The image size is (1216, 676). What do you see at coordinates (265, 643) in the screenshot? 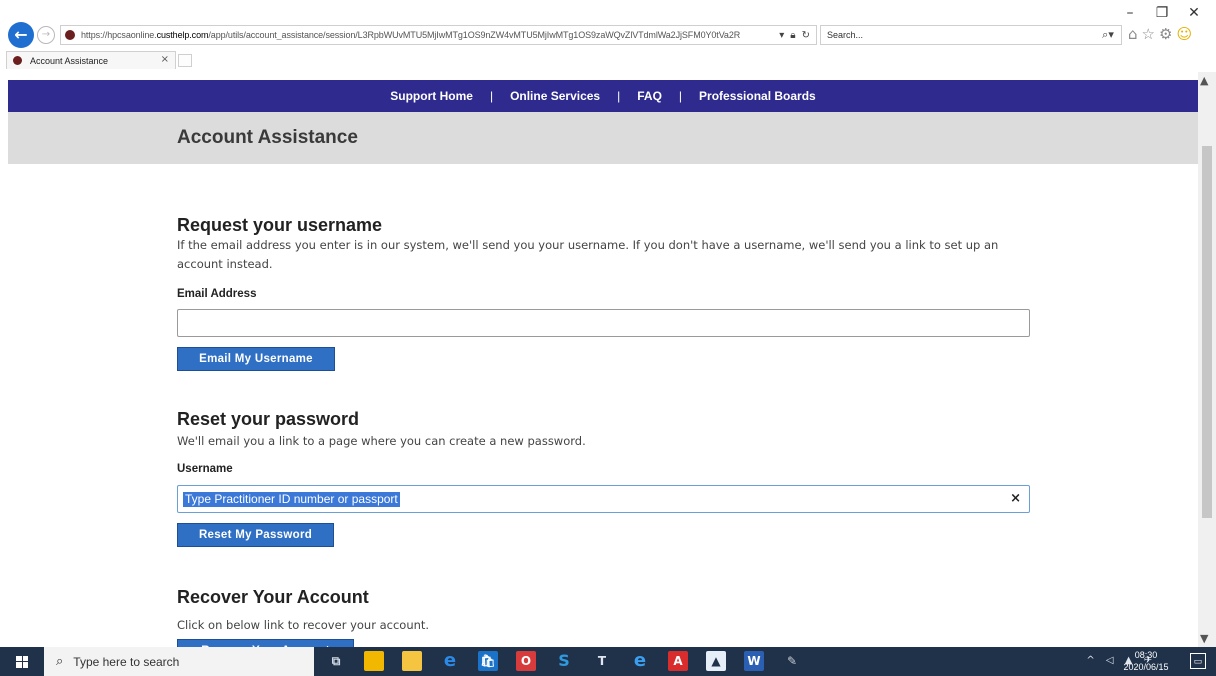
I see `recover-your-account-button: Recover Your Account` at bounding box center [265, 643].